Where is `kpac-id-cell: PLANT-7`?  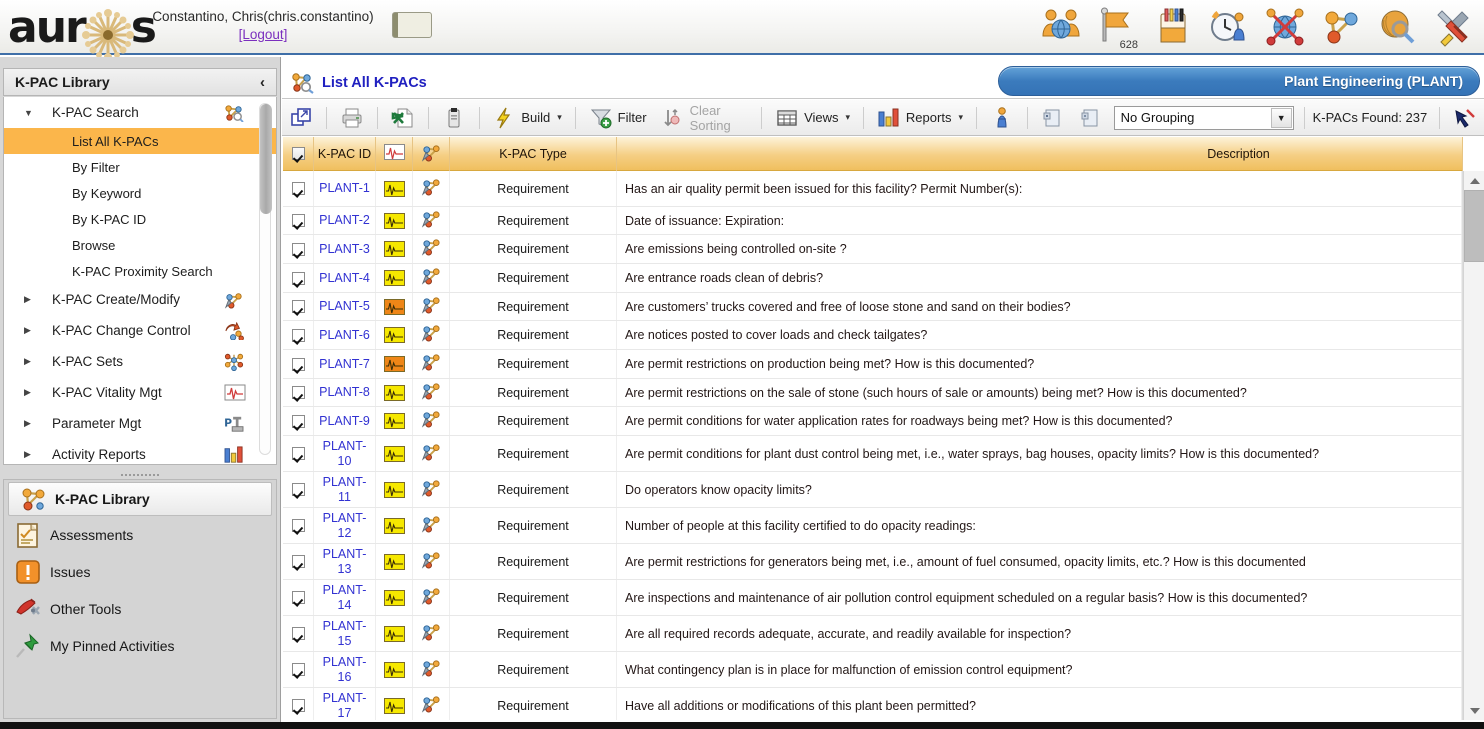
kpac-id-cell: PLANT-7 is located at coordinates (345, 364).